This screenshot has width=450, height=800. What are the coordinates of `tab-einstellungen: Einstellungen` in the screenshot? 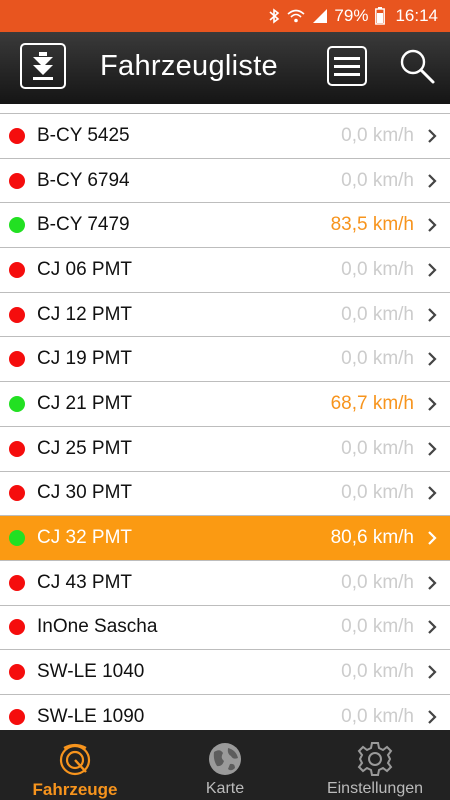 It's located at (375, 765).